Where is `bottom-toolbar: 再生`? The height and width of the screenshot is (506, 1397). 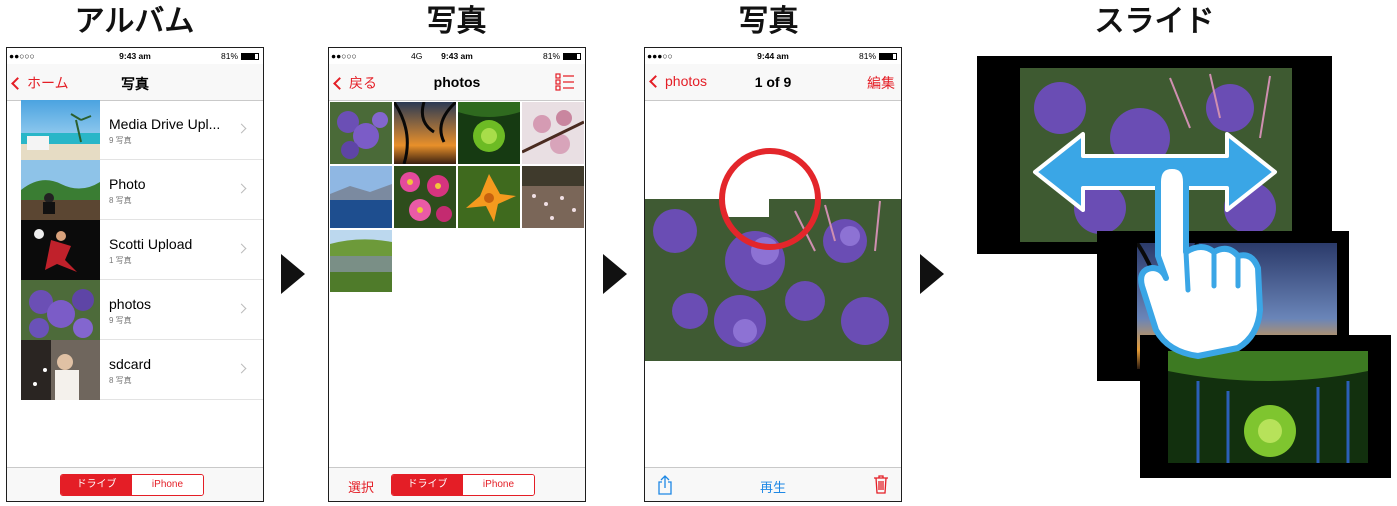 bottom-toolbar: 再生 is located at coordinates (773, 484).